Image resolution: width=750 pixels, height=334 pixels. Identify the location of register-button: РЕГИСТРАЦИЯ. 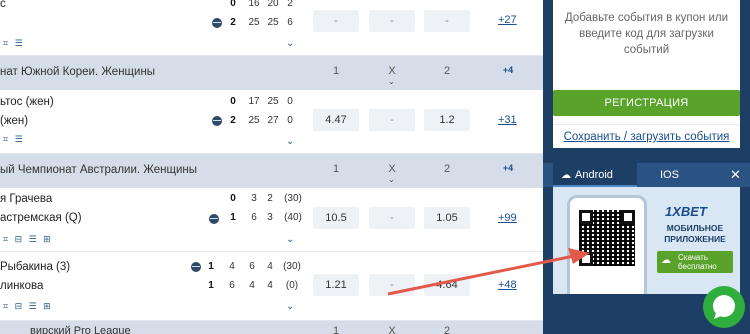
(646, 103).